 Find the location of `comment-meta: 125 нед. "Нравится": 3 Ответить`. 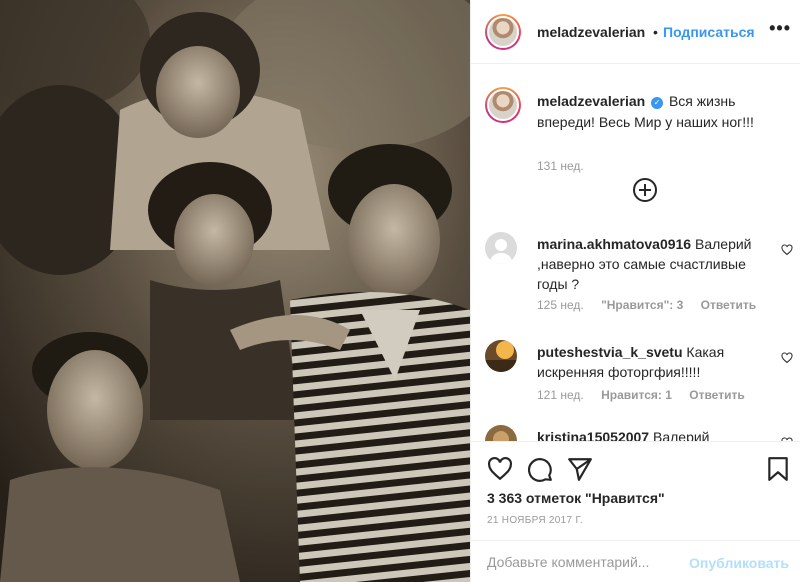

comment-meta: 125 нед. "Нравится": 3 Ответить is located at coordinates (653, 305).